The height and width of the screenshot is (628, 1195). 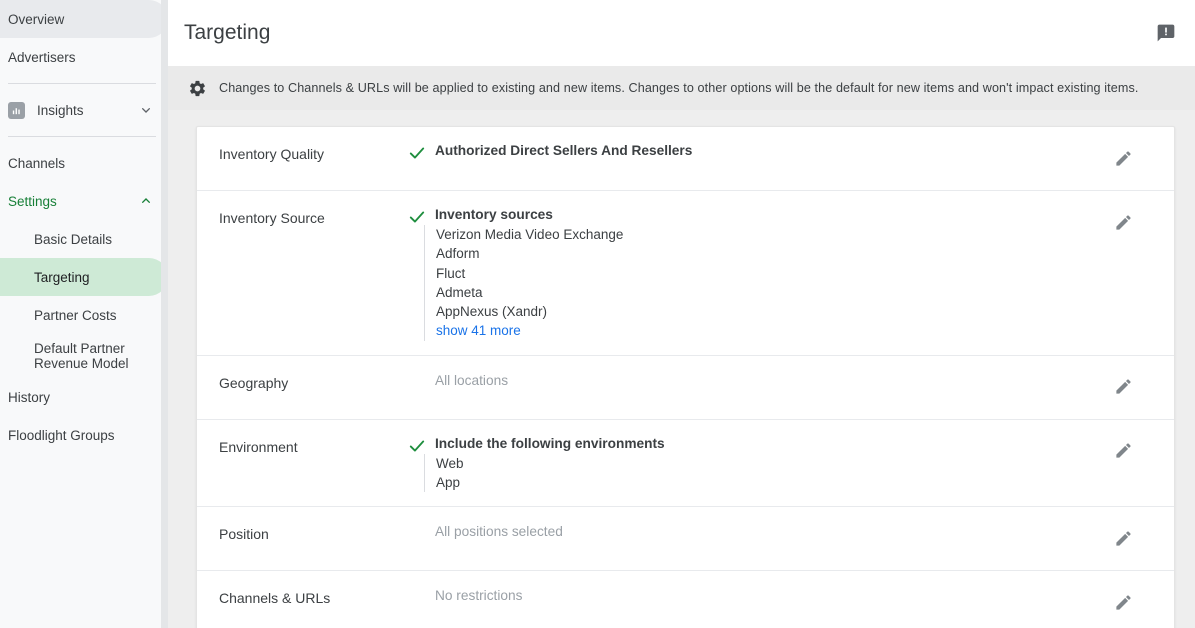 What do you see at coordinates (492, 312) in the screenshot?
I see `sublist-item: AppNexus (Xandr)` at bounding box center [492, 312].